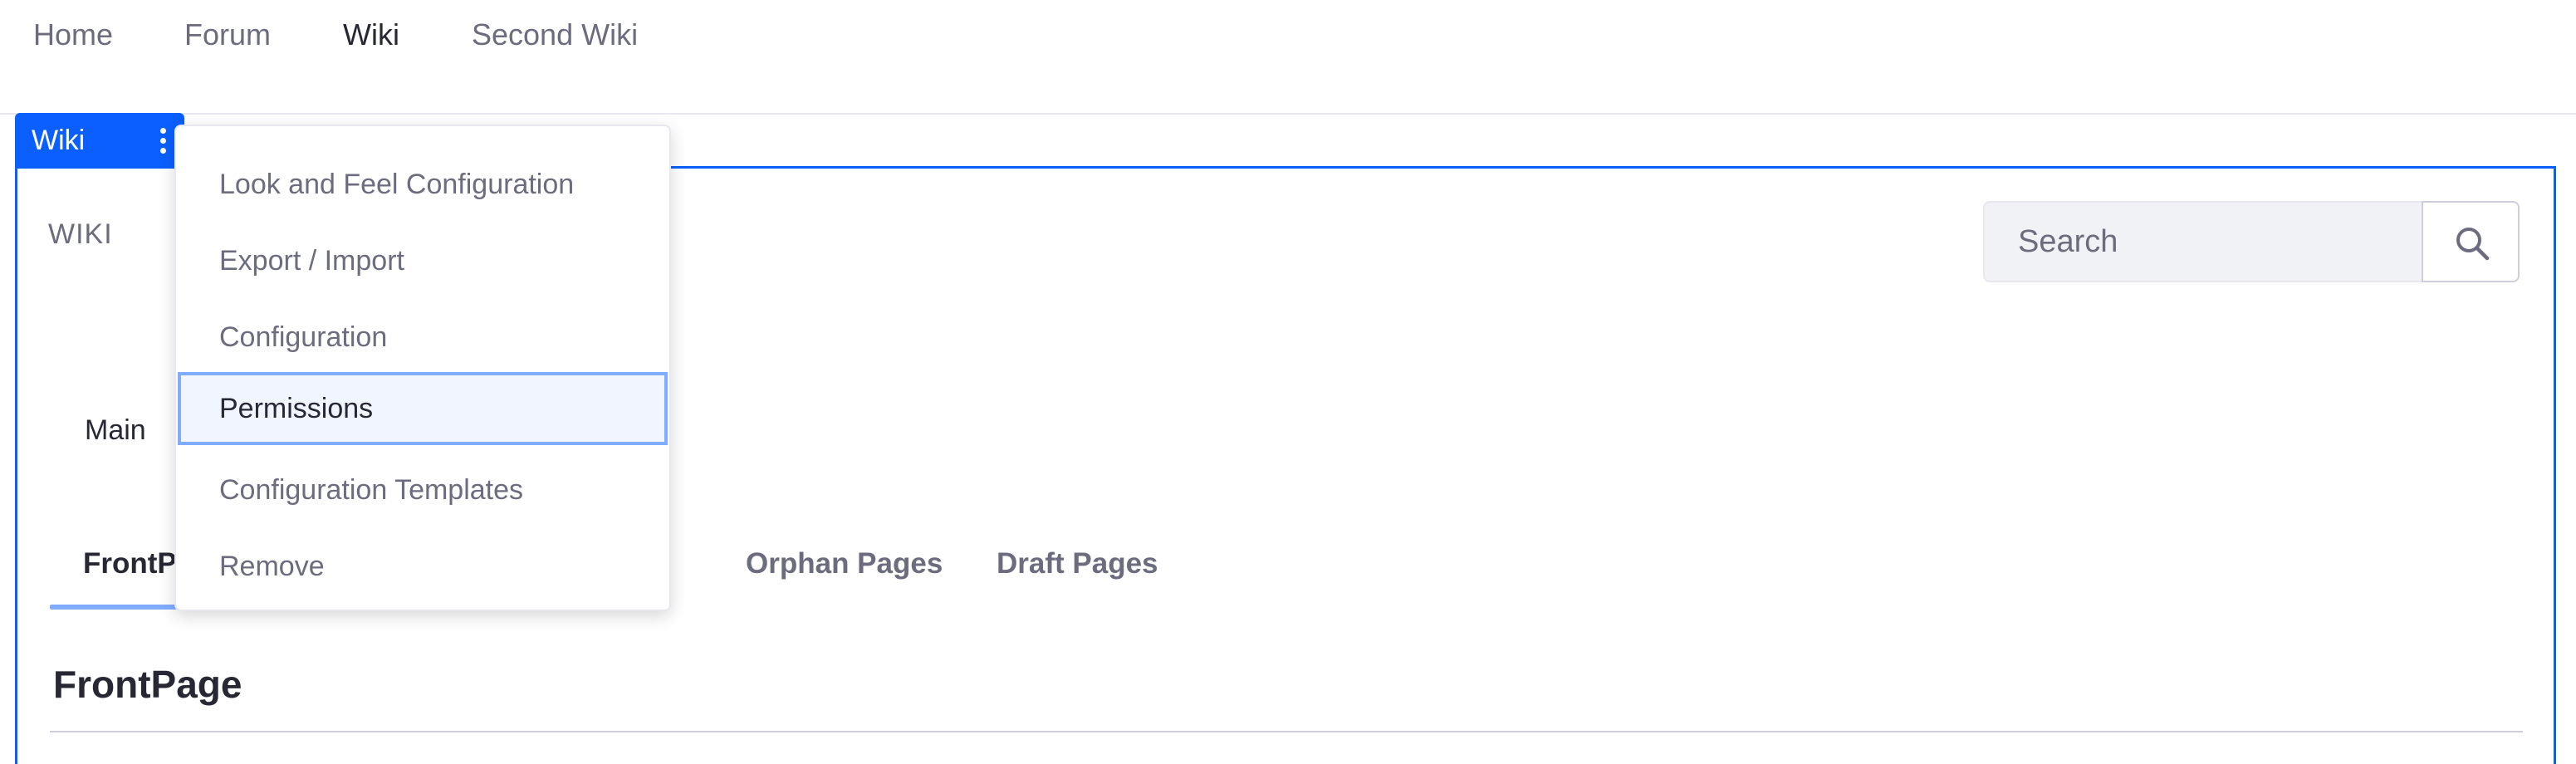 Image resolution: width=2576 pixels, height=764 pixels. What do you see at coordinates (423, 337) in the screenshot?
I see `menu-item-configuration: Configuration` at bounding box center [423, 337].